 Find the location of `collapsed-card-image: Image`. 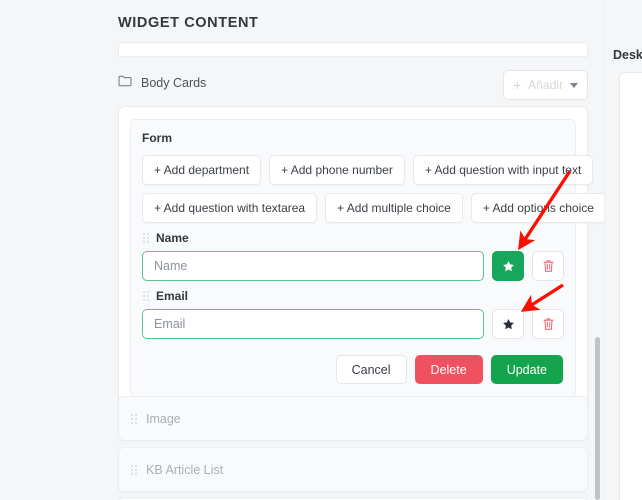

collapsed-card-image: Image is located at coordinates (353, 418).